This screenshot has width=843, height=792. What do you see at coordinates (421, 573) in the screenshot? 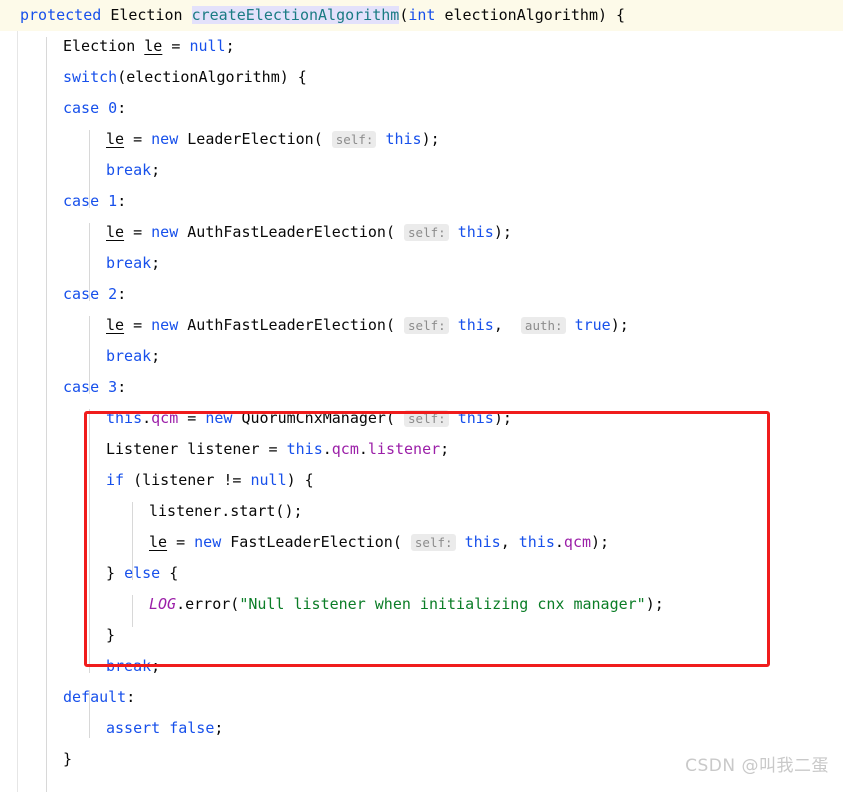
I see `code-line: } else {` at bounding box center [421, 573].